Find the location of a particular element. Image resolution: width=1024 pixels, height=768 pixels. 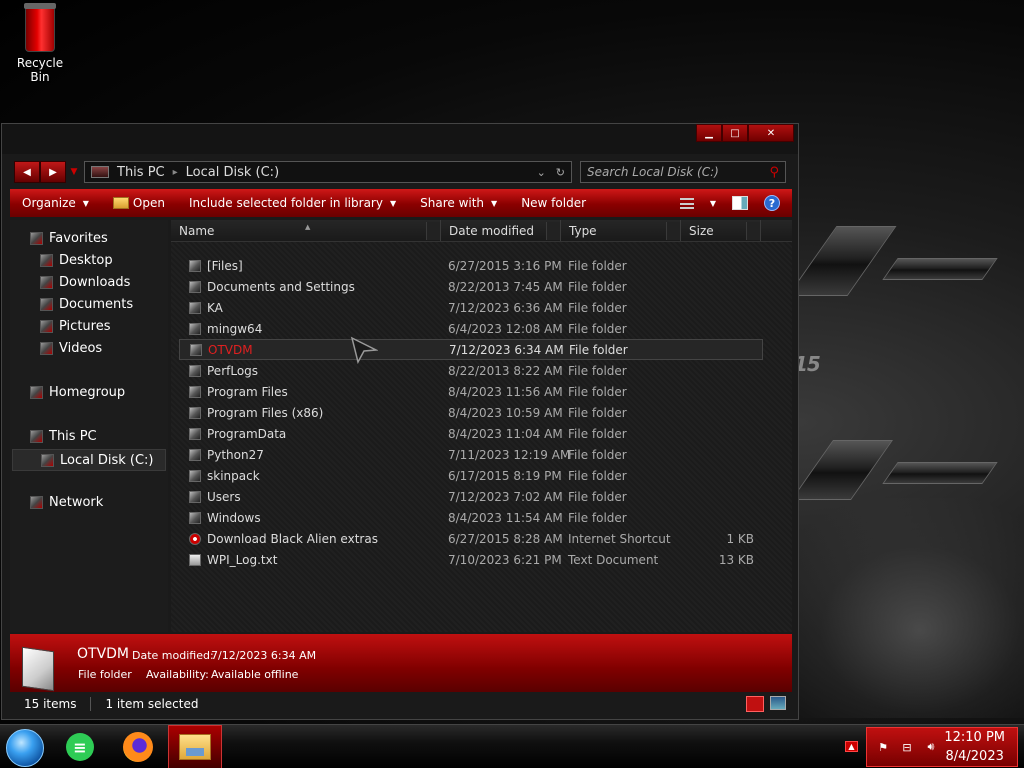

nav-desktop: Desktop is located at coordinates (76, 260).